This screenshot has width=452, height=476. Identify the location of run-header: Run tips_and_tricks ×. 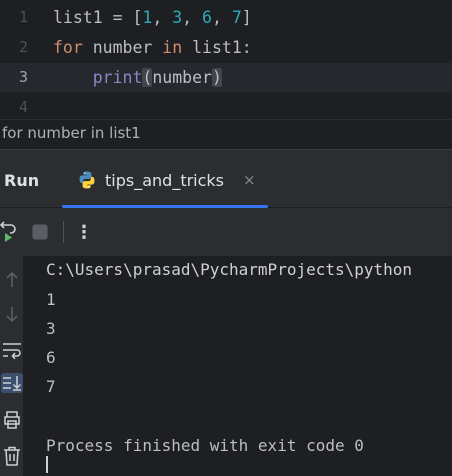
(226, 179).